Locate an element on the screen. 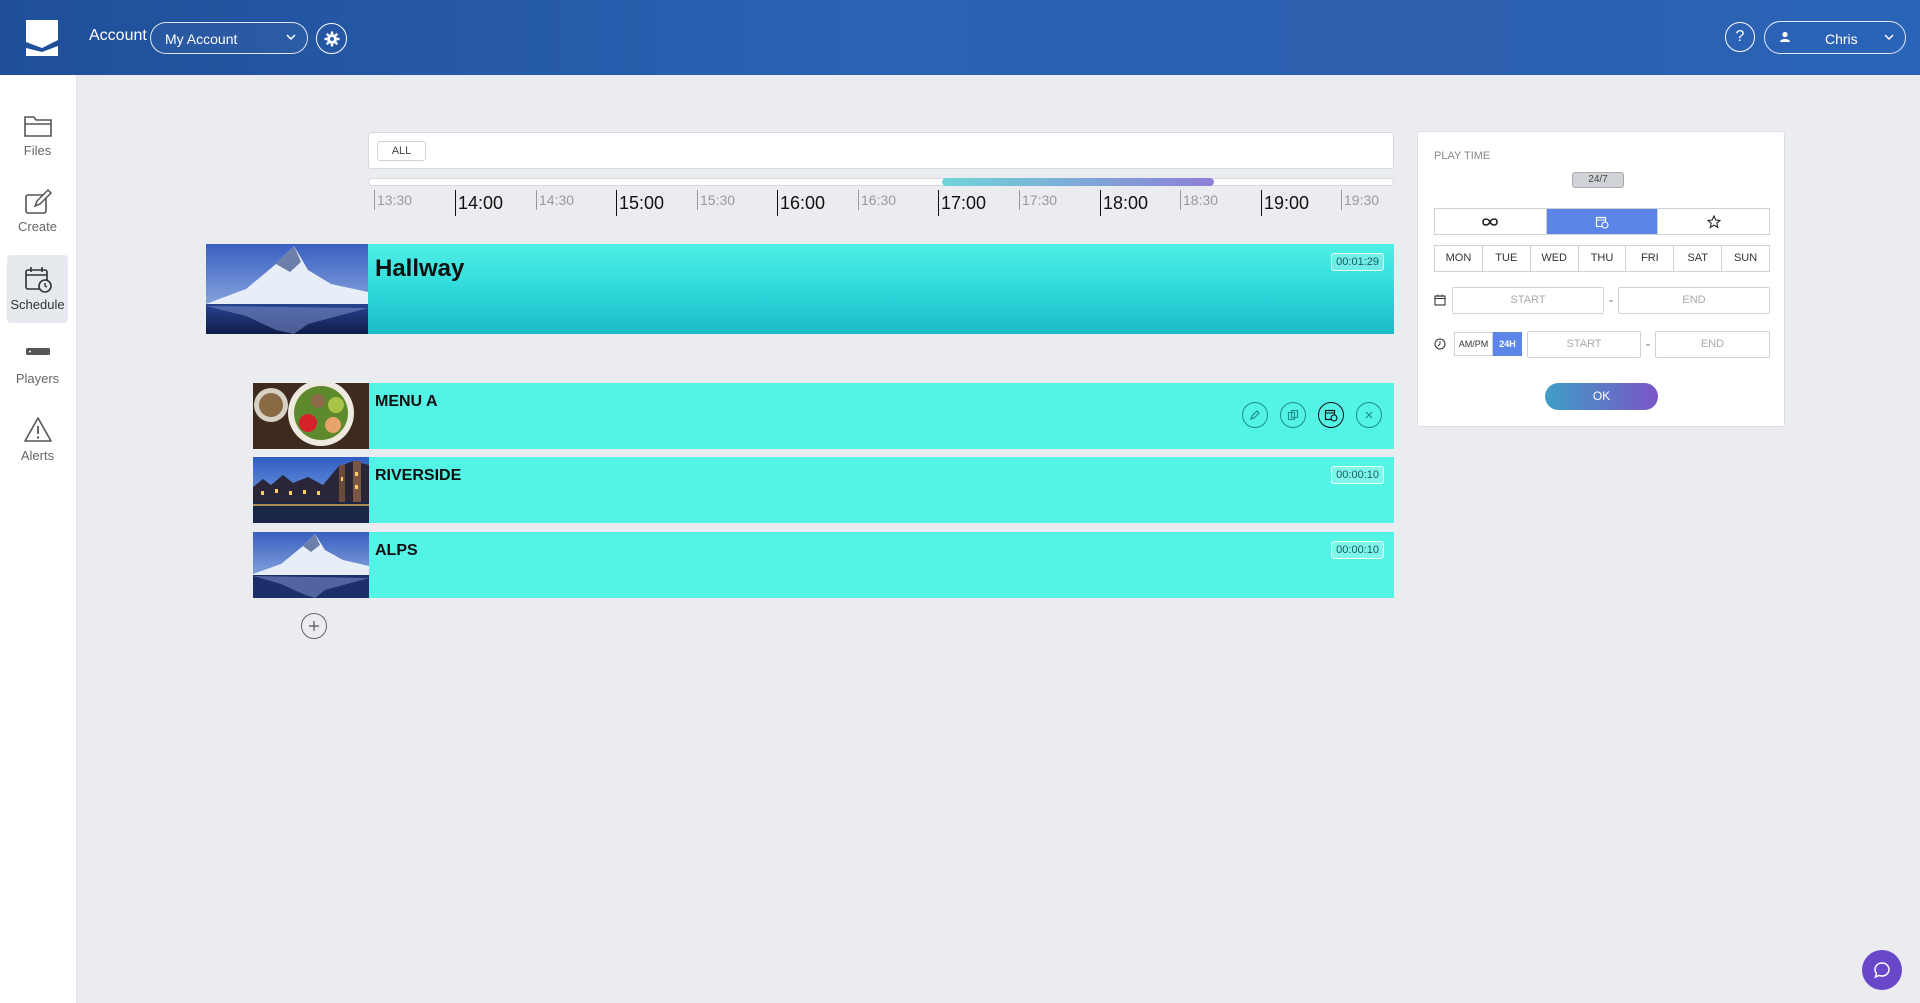 This screenshot has height=1003, width=1920. clock-icon is located at coordinates (1440, 344).